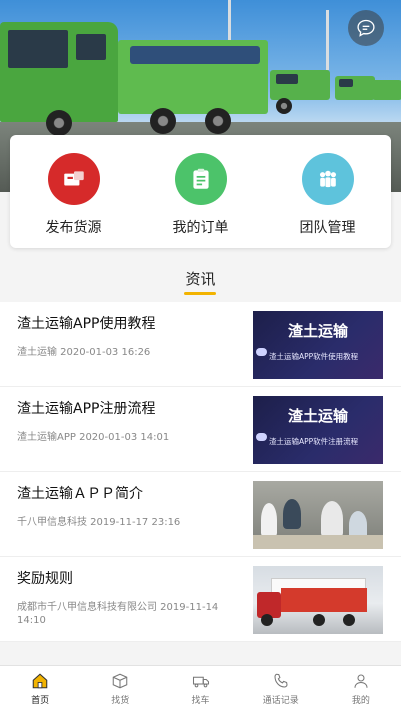 The height and width of the screenshot is (711, 401). What do you see at coordinates (200, 681) in the screenshot?
I see `truck-icon` at bounding box center [200, 681].